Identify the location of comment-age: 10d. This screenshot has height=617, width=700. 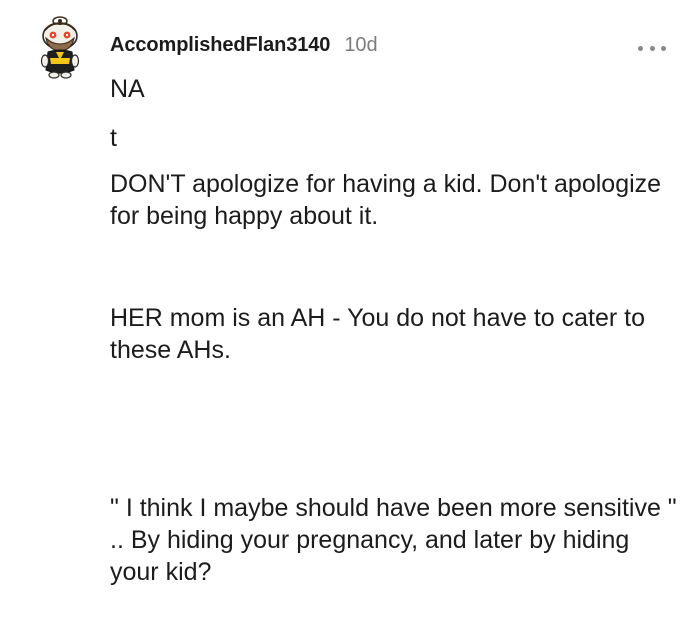
(361, 45).